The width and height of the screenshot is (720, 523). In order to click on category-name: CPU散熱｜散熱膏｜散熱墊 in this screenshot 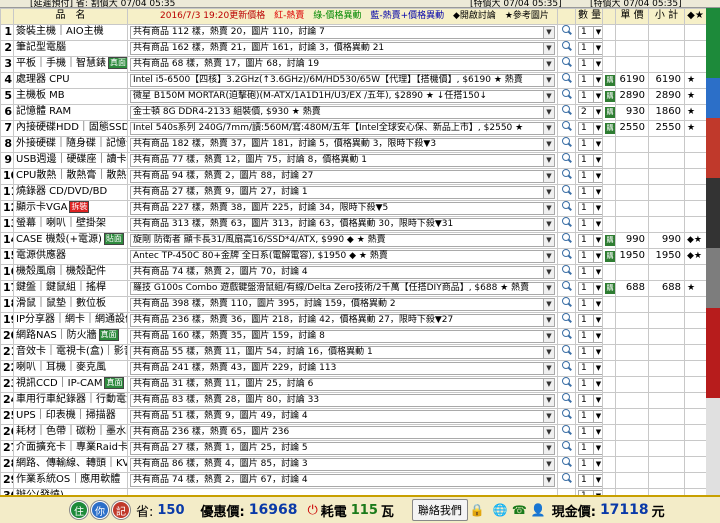, I will do `click(71, 175)`.